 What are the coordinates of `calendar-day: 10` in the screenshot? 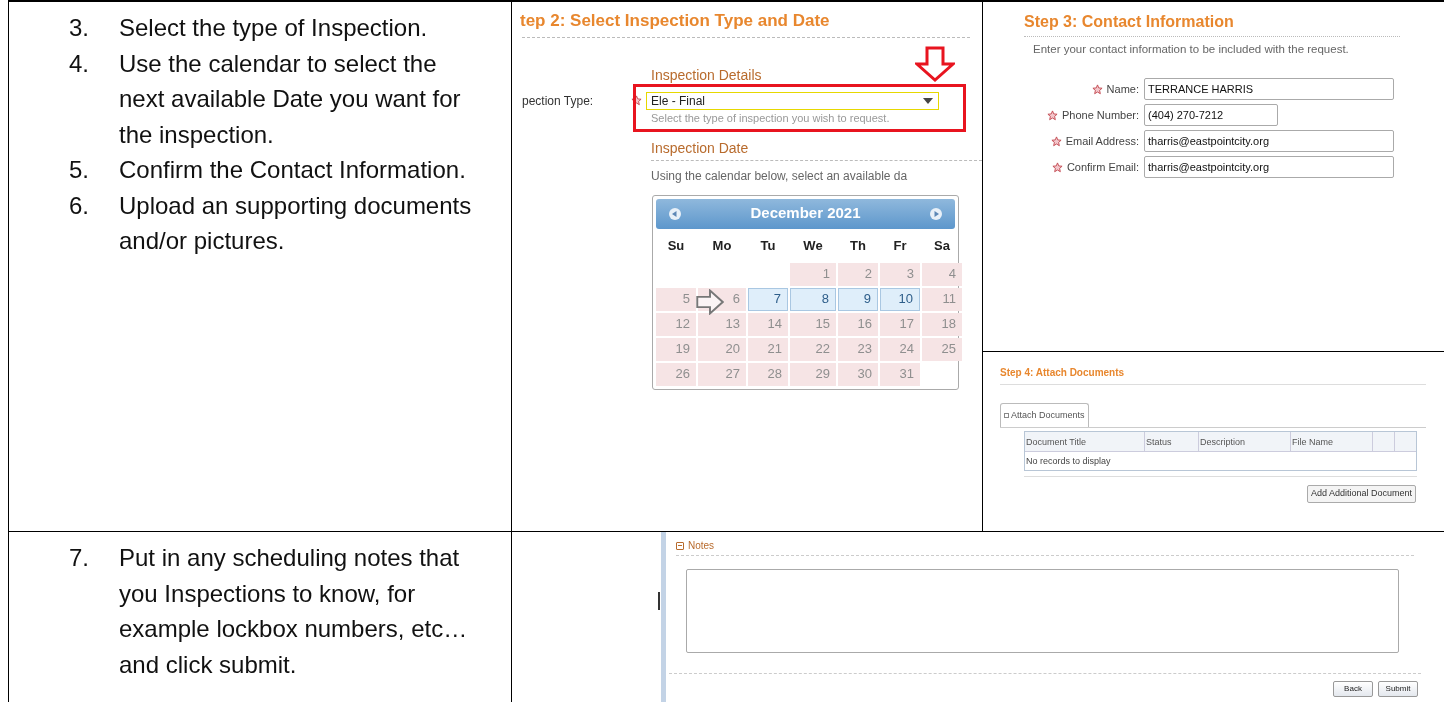 It's located at (900, 299).